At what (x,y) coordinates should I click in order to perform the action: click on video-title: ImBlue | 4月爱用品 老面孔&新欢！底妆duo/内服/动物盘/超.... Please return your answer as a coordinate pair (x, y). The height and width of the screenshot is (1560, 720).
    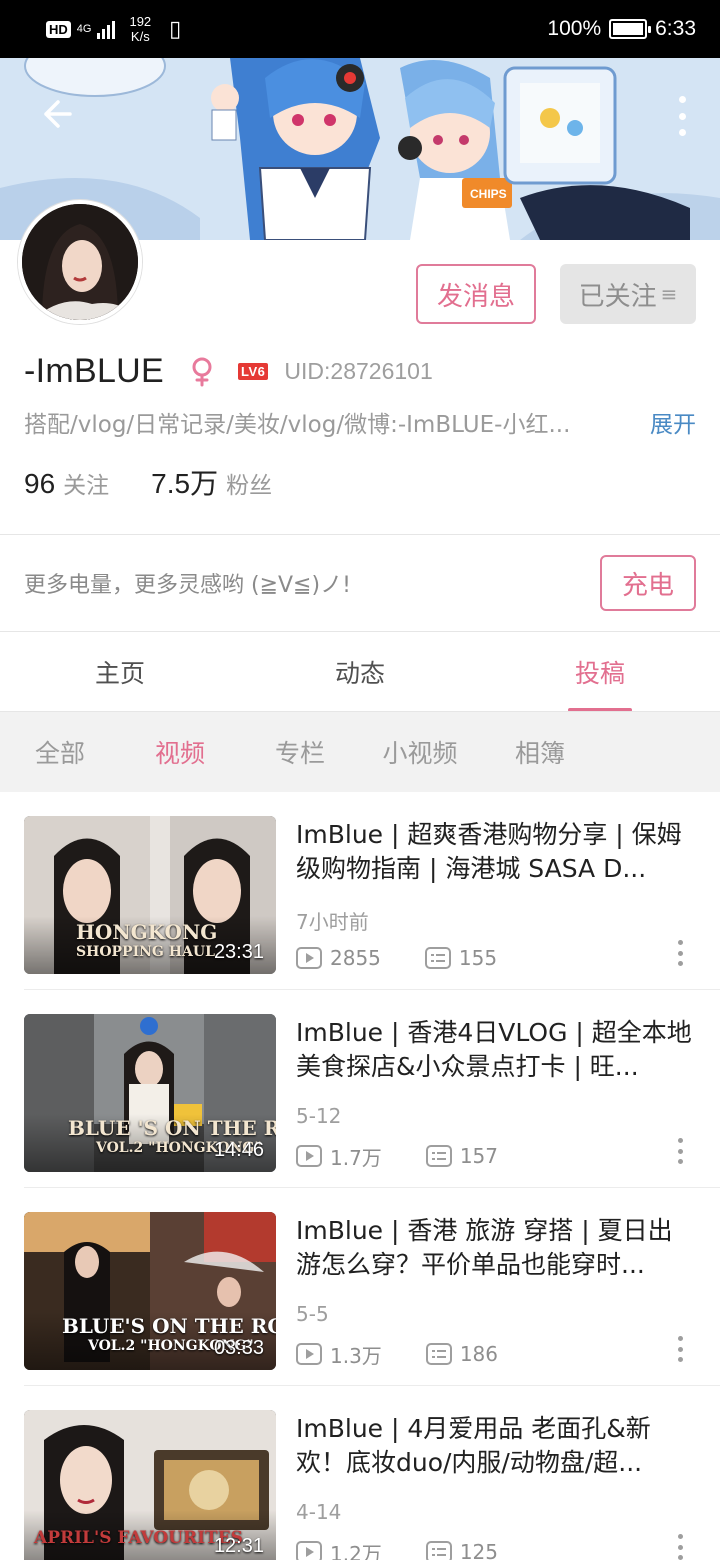
    Looking at the image, I should click on (494, 1447).